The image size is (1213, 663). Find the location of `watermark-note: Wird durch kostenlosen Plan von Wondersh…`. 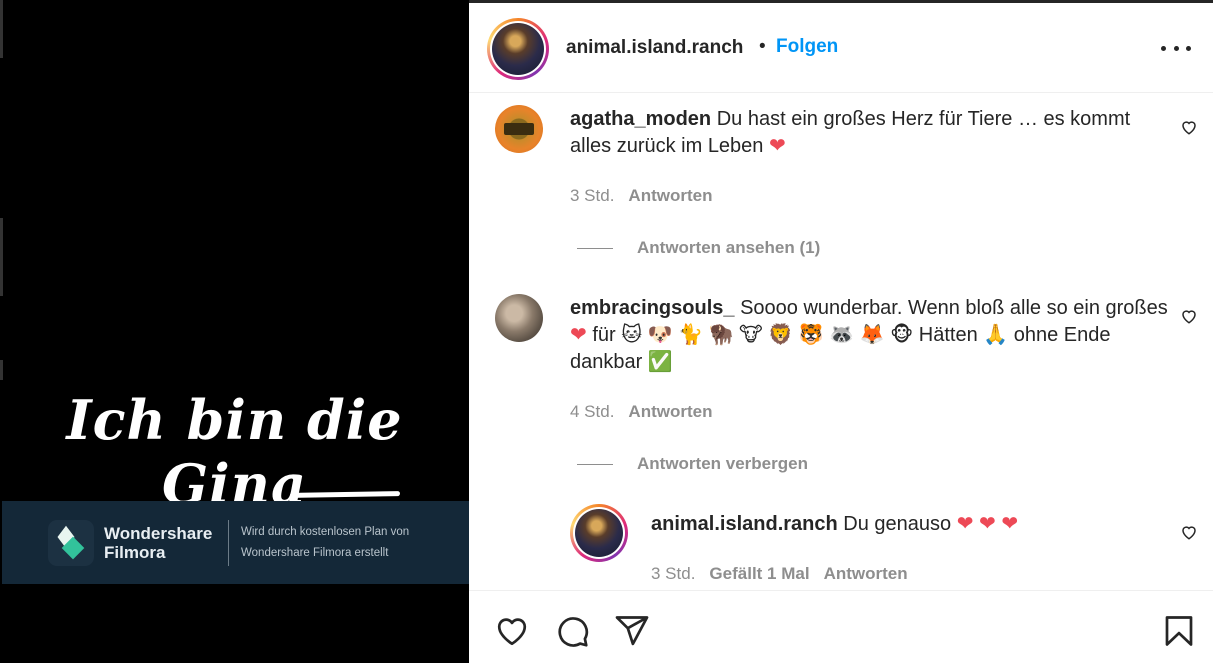

watermark-note: Wird durch kostenlosen Plan von Wondersh… is located at coordinates (341, 543).